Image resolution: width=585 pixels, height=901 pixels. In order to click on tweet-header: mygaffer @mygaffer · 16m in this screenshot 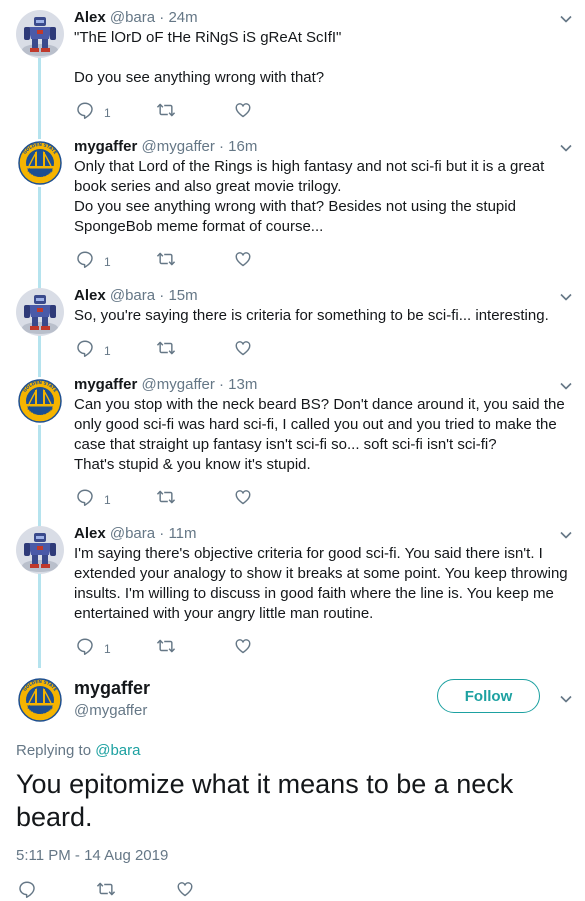, I will do `click(165, 147)`.